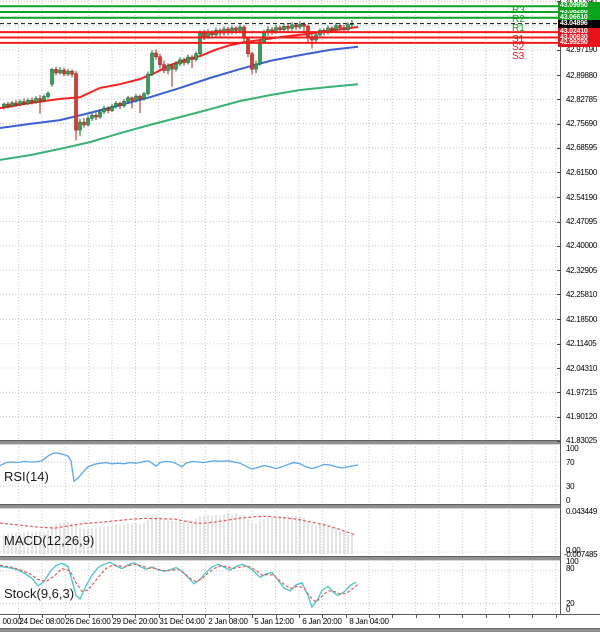  Describe the element at coordinates (26, 476) in the screenshot. I see `rsi-indicator-label: RSI(14)` at that location.